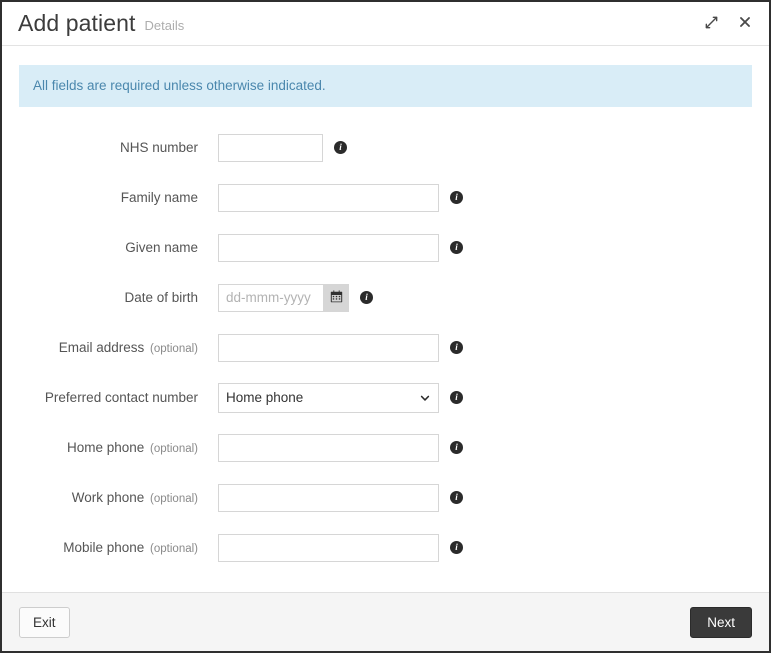 Image resolution: width=771 pixels, height=653 pixels. I want to click on field-work-phone: i, so click(340, 497).